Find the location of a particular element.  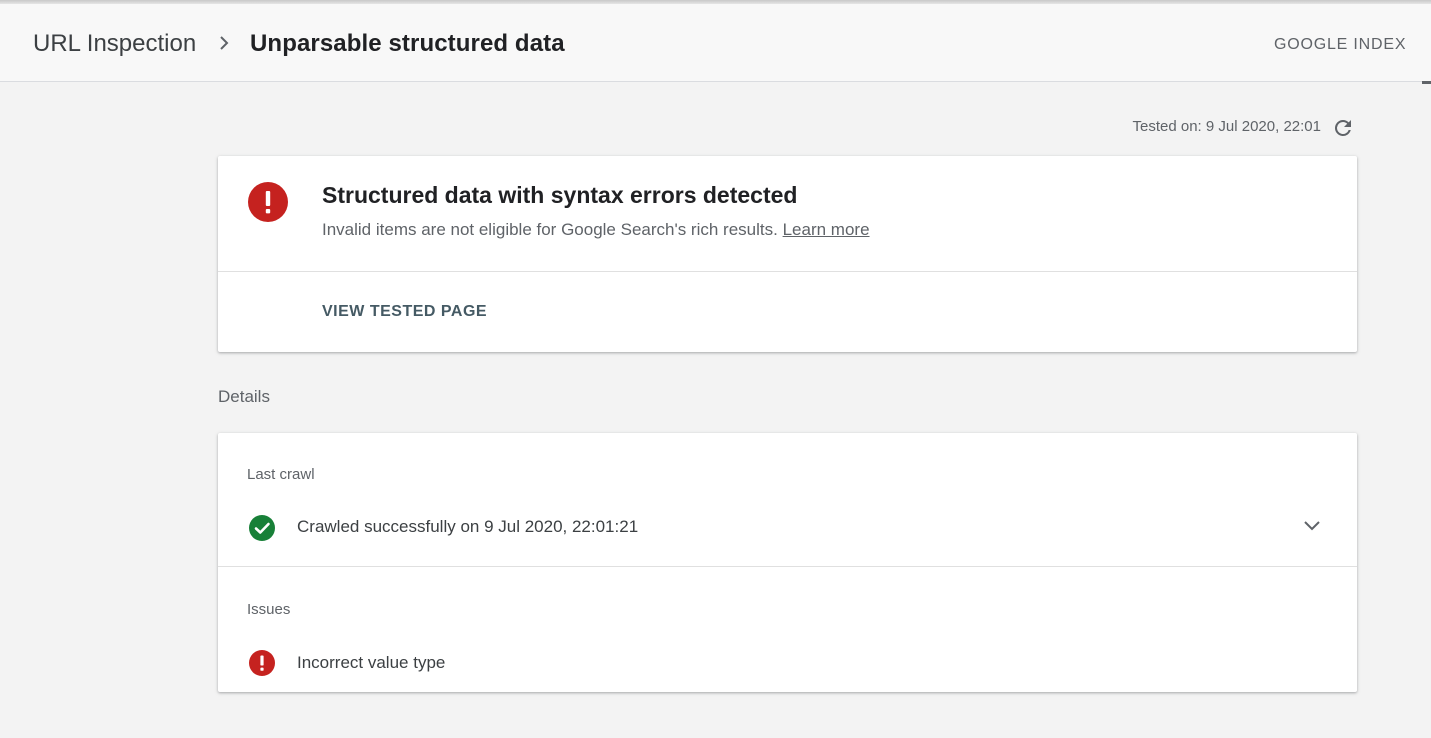

chevron-down-icon is located at coordinates (1312, 526).